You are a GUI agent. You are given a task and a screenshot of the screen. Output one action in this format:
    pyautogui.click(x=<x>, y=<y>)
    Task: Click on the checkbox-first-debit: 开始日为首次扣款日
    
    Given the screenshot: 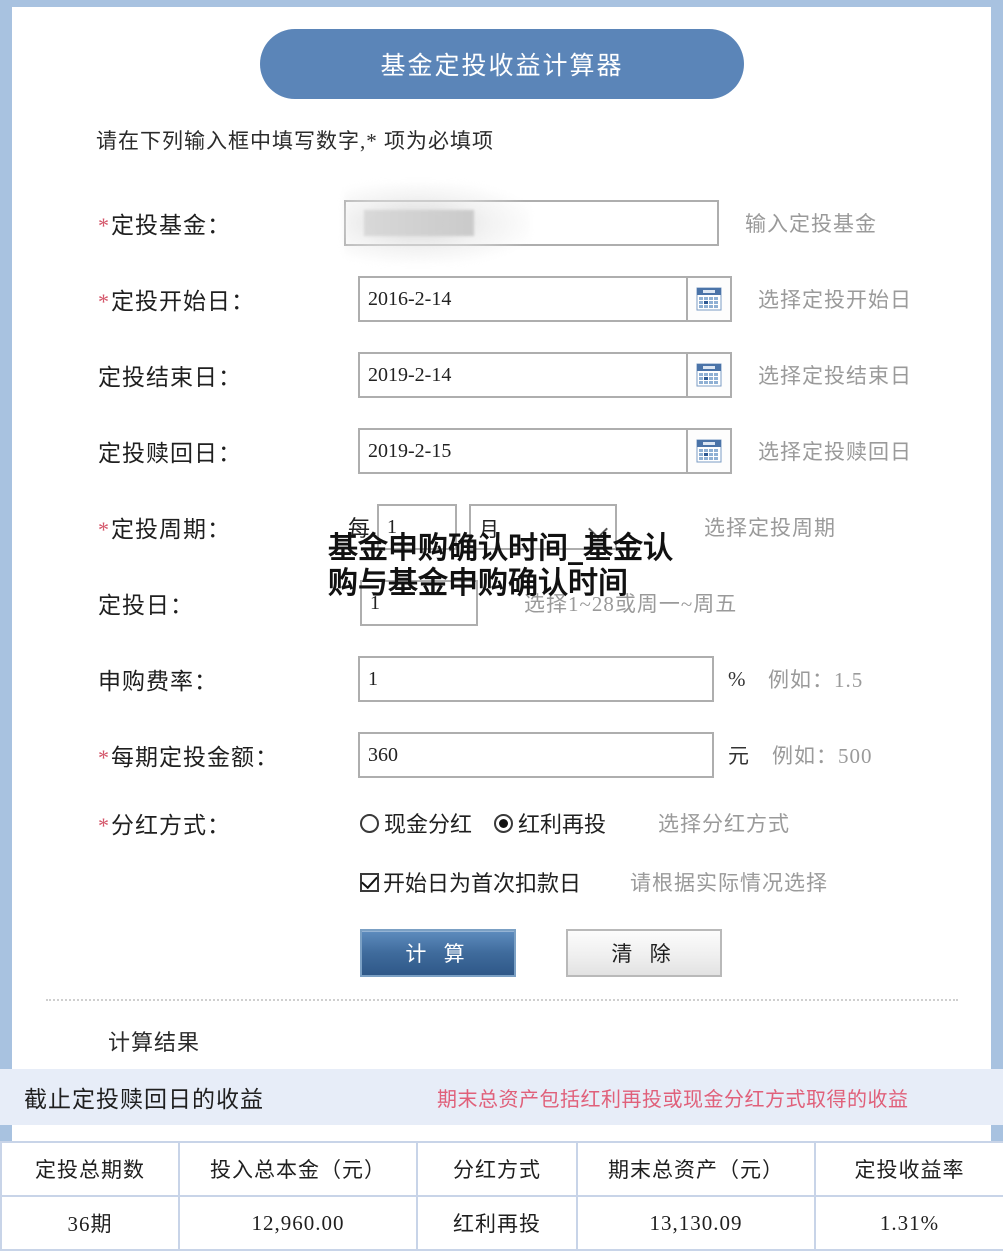 What is the action you would take?
    pyautogui.click(x=470, y=882)
    